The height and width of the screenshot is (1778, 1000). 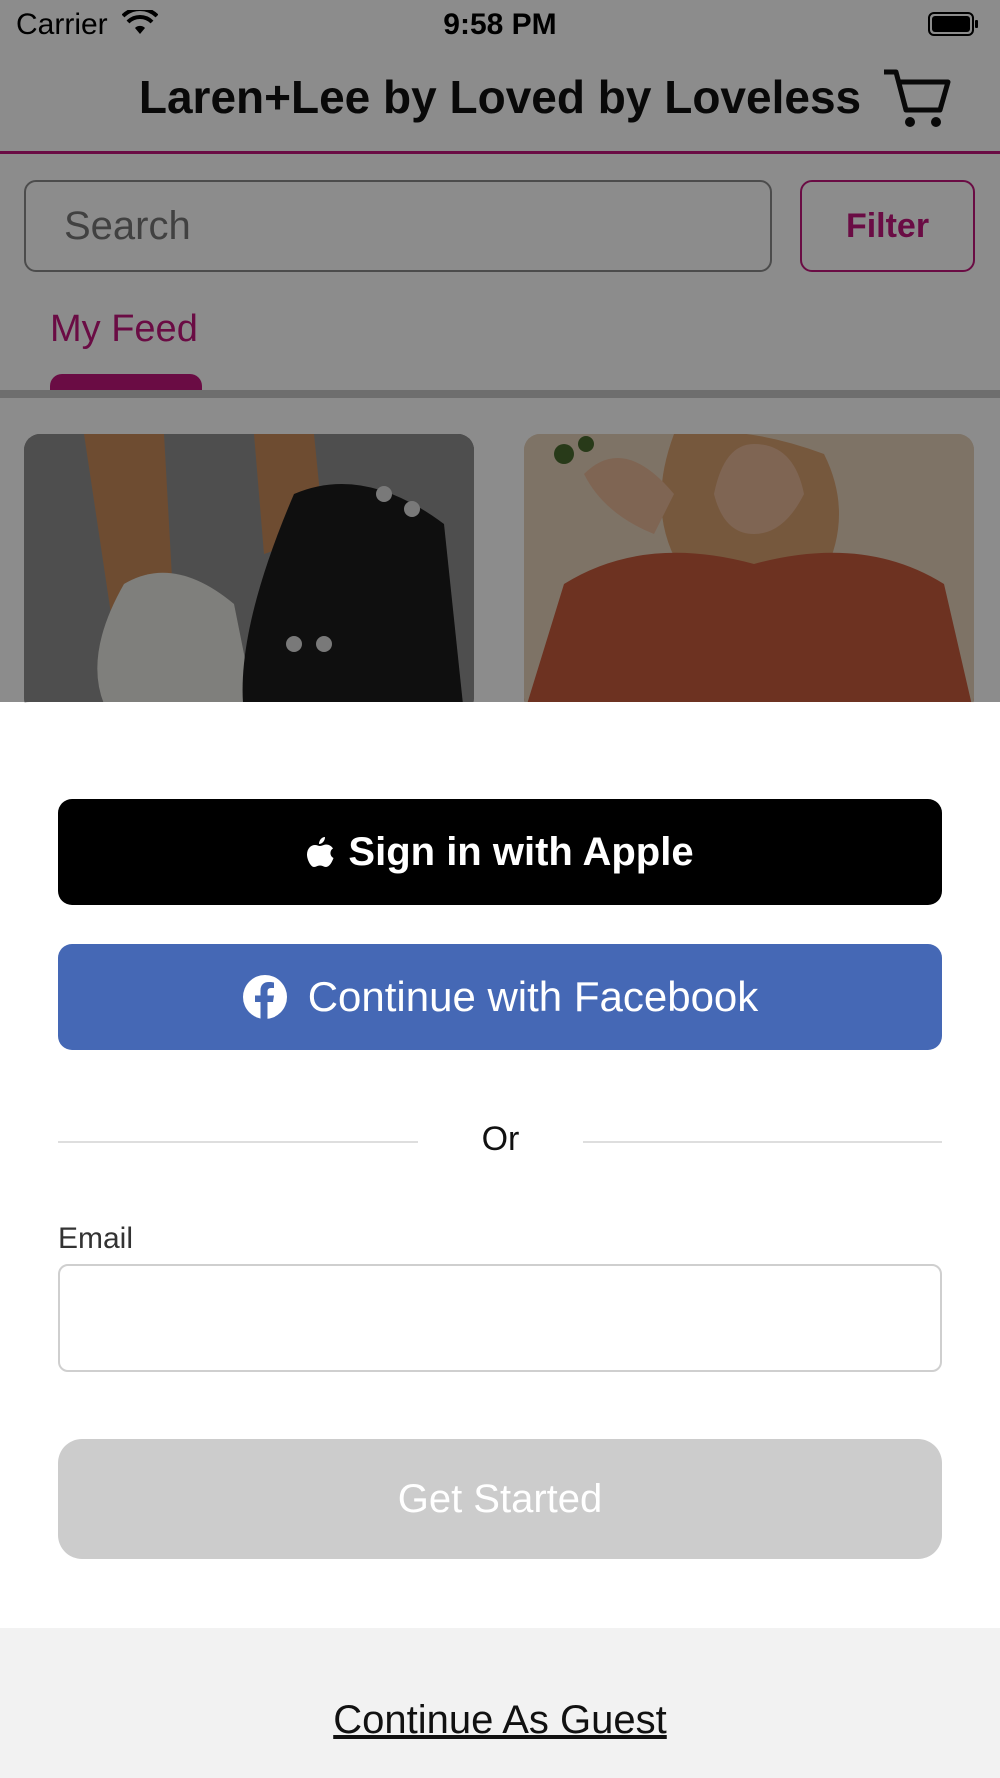 What do you see at coordinates (500, 1499) in the screenshot?
I see `get-started-button: Get Started` at bounding box center [500, 1499].